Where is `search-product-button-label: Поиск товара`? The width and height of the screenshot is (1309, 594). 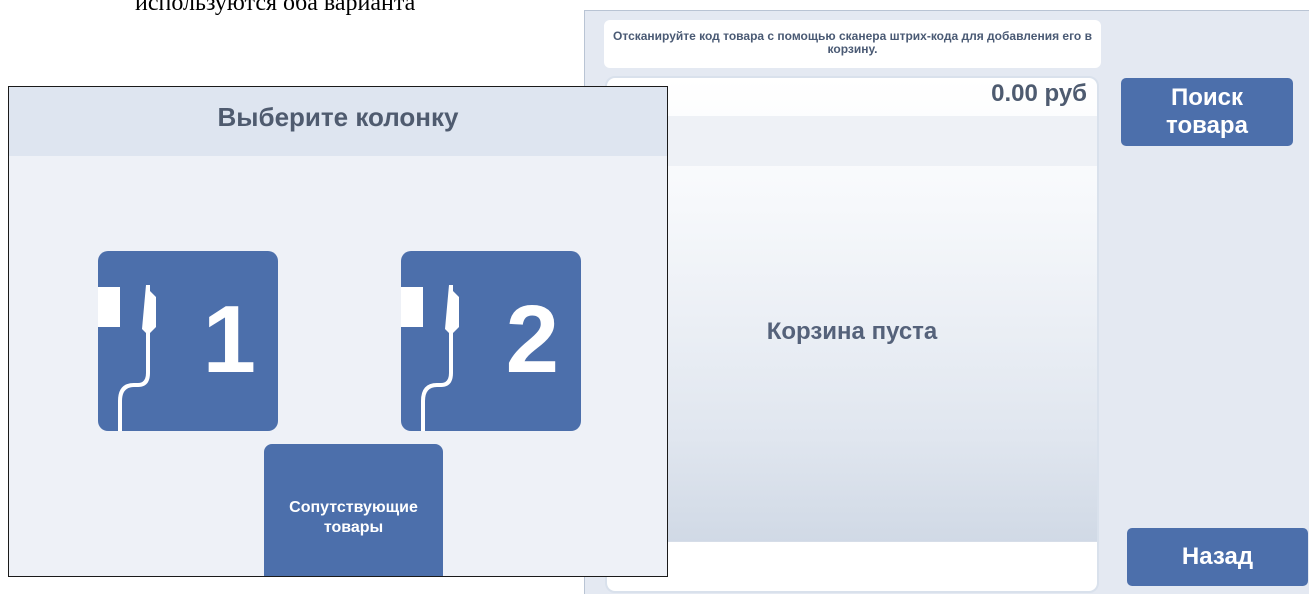
search-product-button-label: Поиск товара is located at coordinates (1207, 111).